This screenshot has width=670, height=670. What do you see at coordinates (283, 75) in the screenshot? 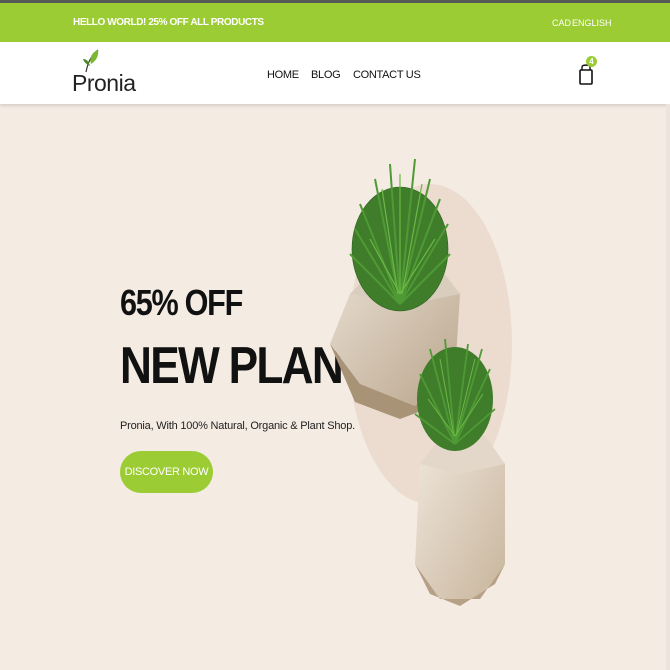
I see `nav-home: HOME` at bounding box center [283, 75].